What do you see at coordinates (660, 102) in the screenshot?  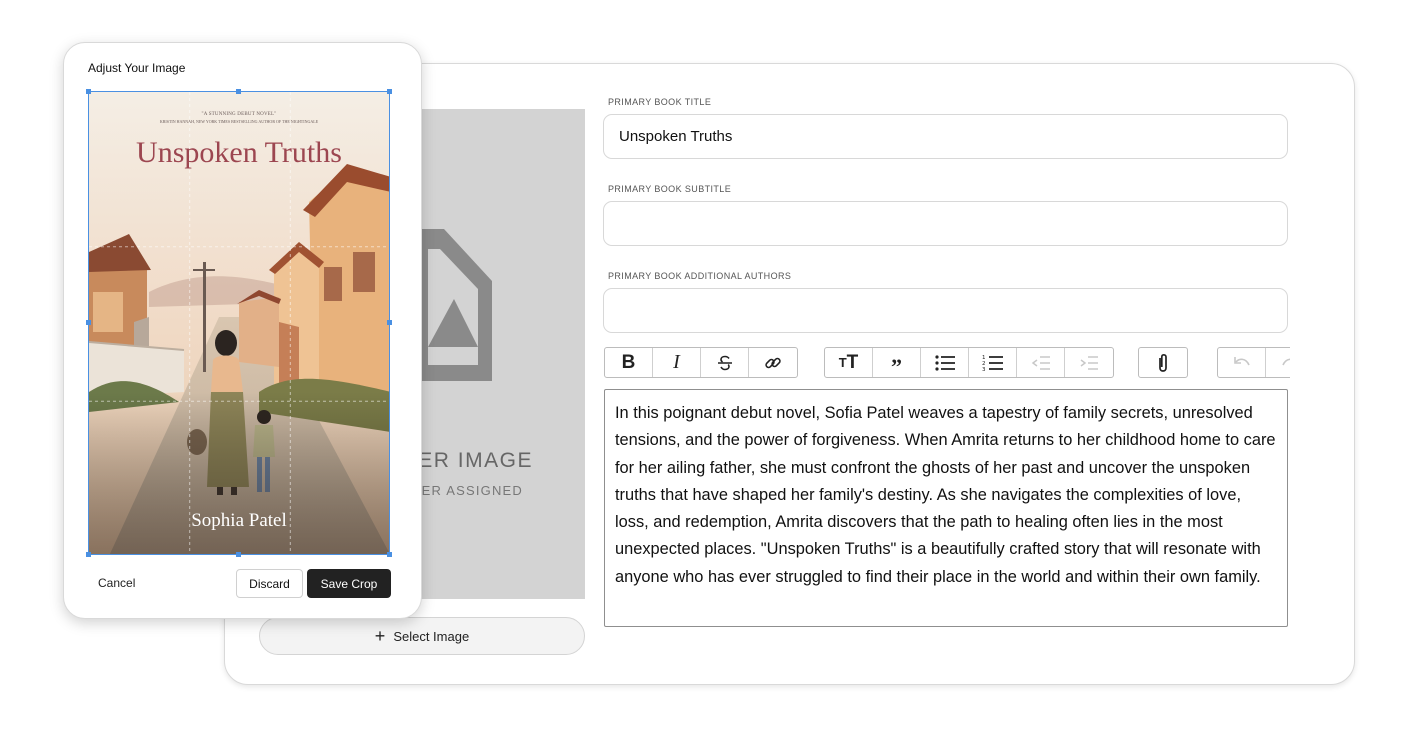 I see `title-field-label: PRIMARY BOOK TITLE` at bounding box center [660, 102].